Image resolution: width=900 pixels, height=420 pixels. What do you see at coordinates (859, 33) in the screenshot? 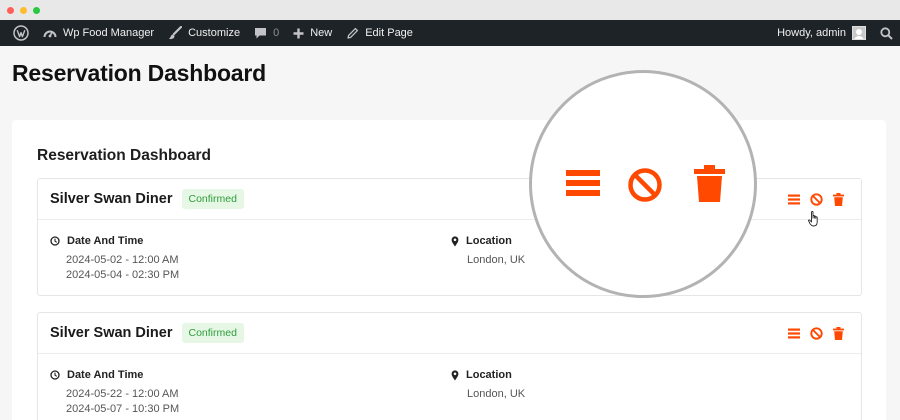
I see `avatar` at bounding box center [859, 33].